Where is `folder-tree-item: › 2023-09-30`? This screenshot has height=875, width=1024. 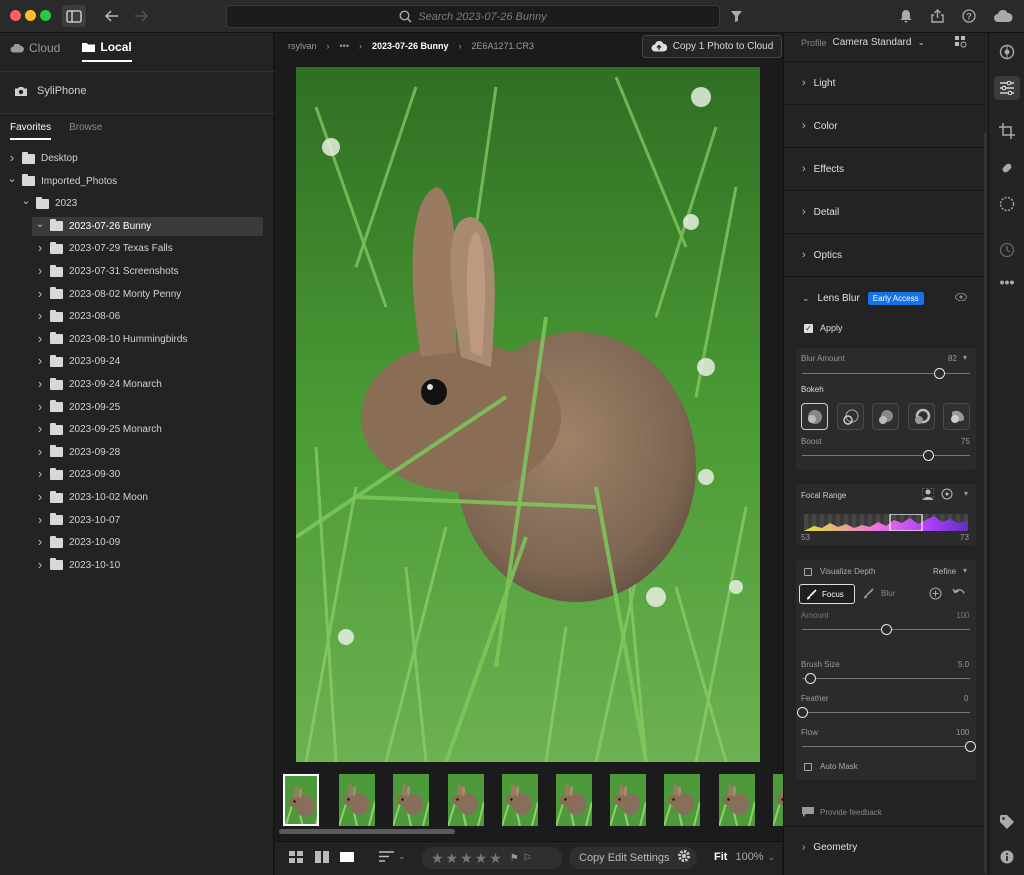 folder-tree-item: › 2023-09-30 is located at coordinates (78, 474).